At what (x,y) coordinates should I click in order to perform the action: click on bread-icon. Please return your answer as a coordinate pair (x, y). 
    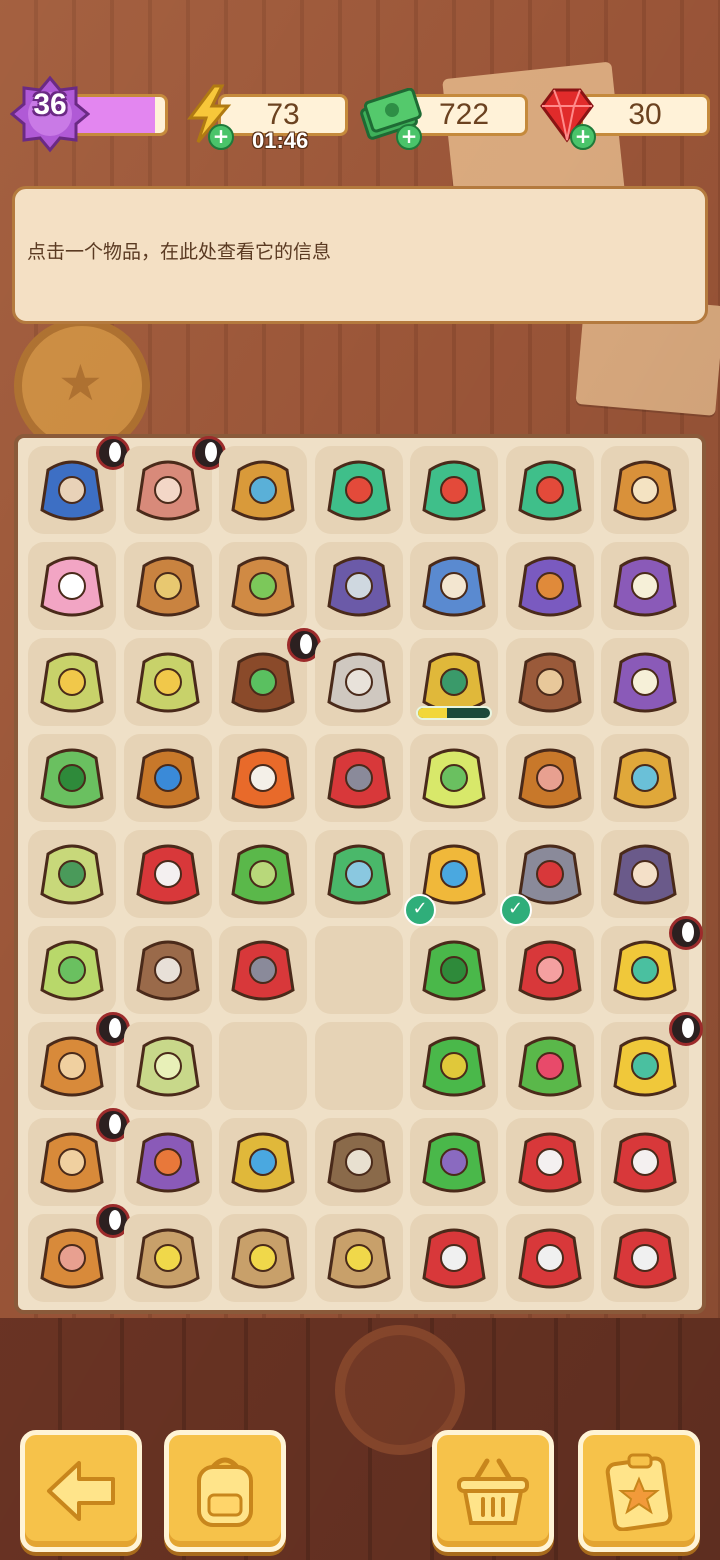
    Looking at the image, I should click on (168, 1066).